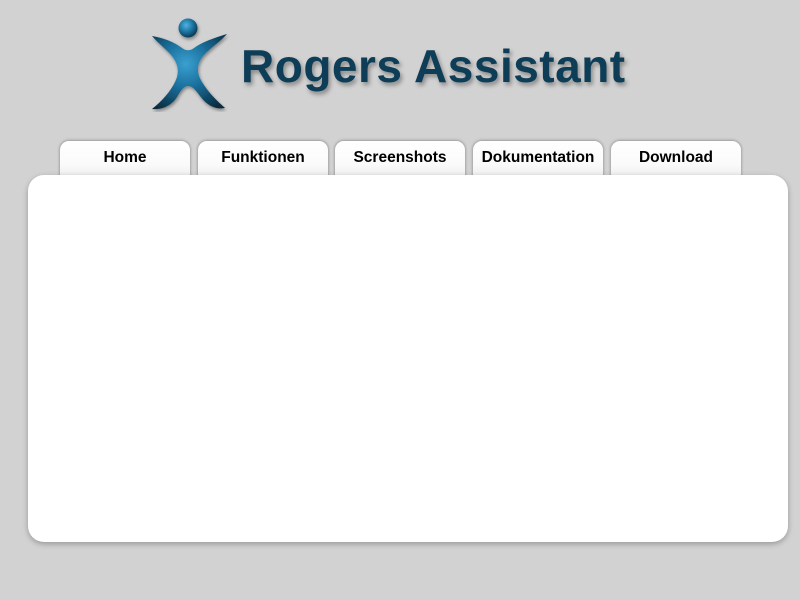  What do you see at coordinates (433, 66) in the screenshot?
I see `brand-name: Rogers Assistant` at bounding box center [433, 66].